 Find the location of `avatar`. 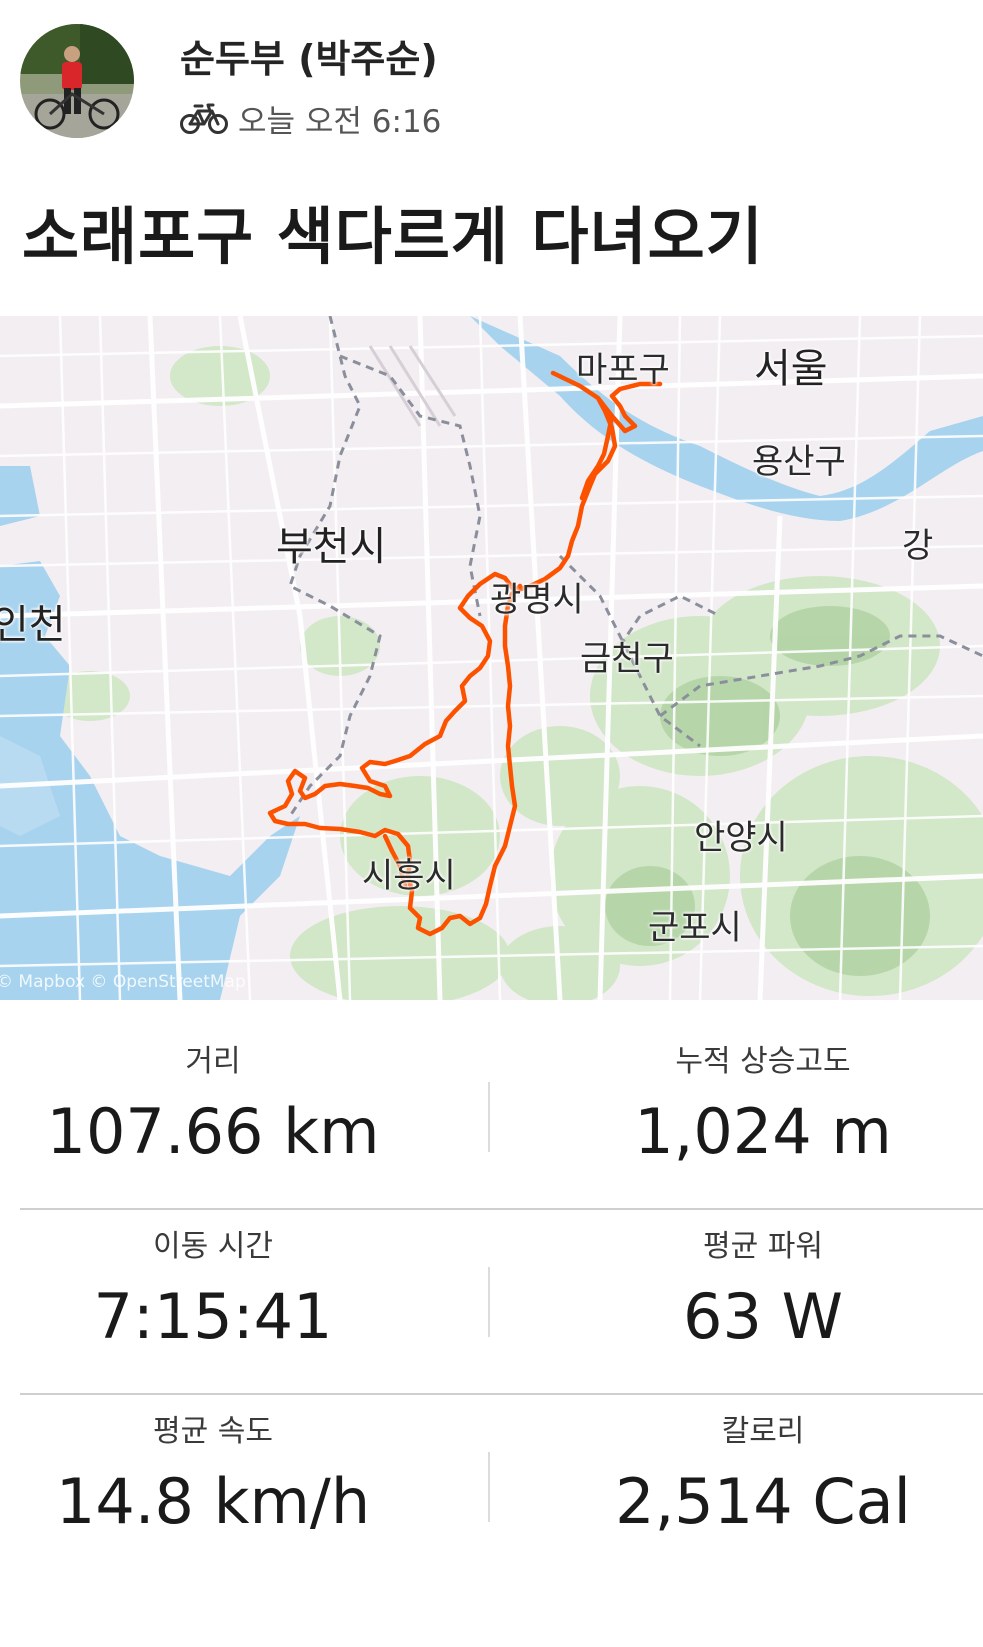

avatar is located at coordinates (77, 81).